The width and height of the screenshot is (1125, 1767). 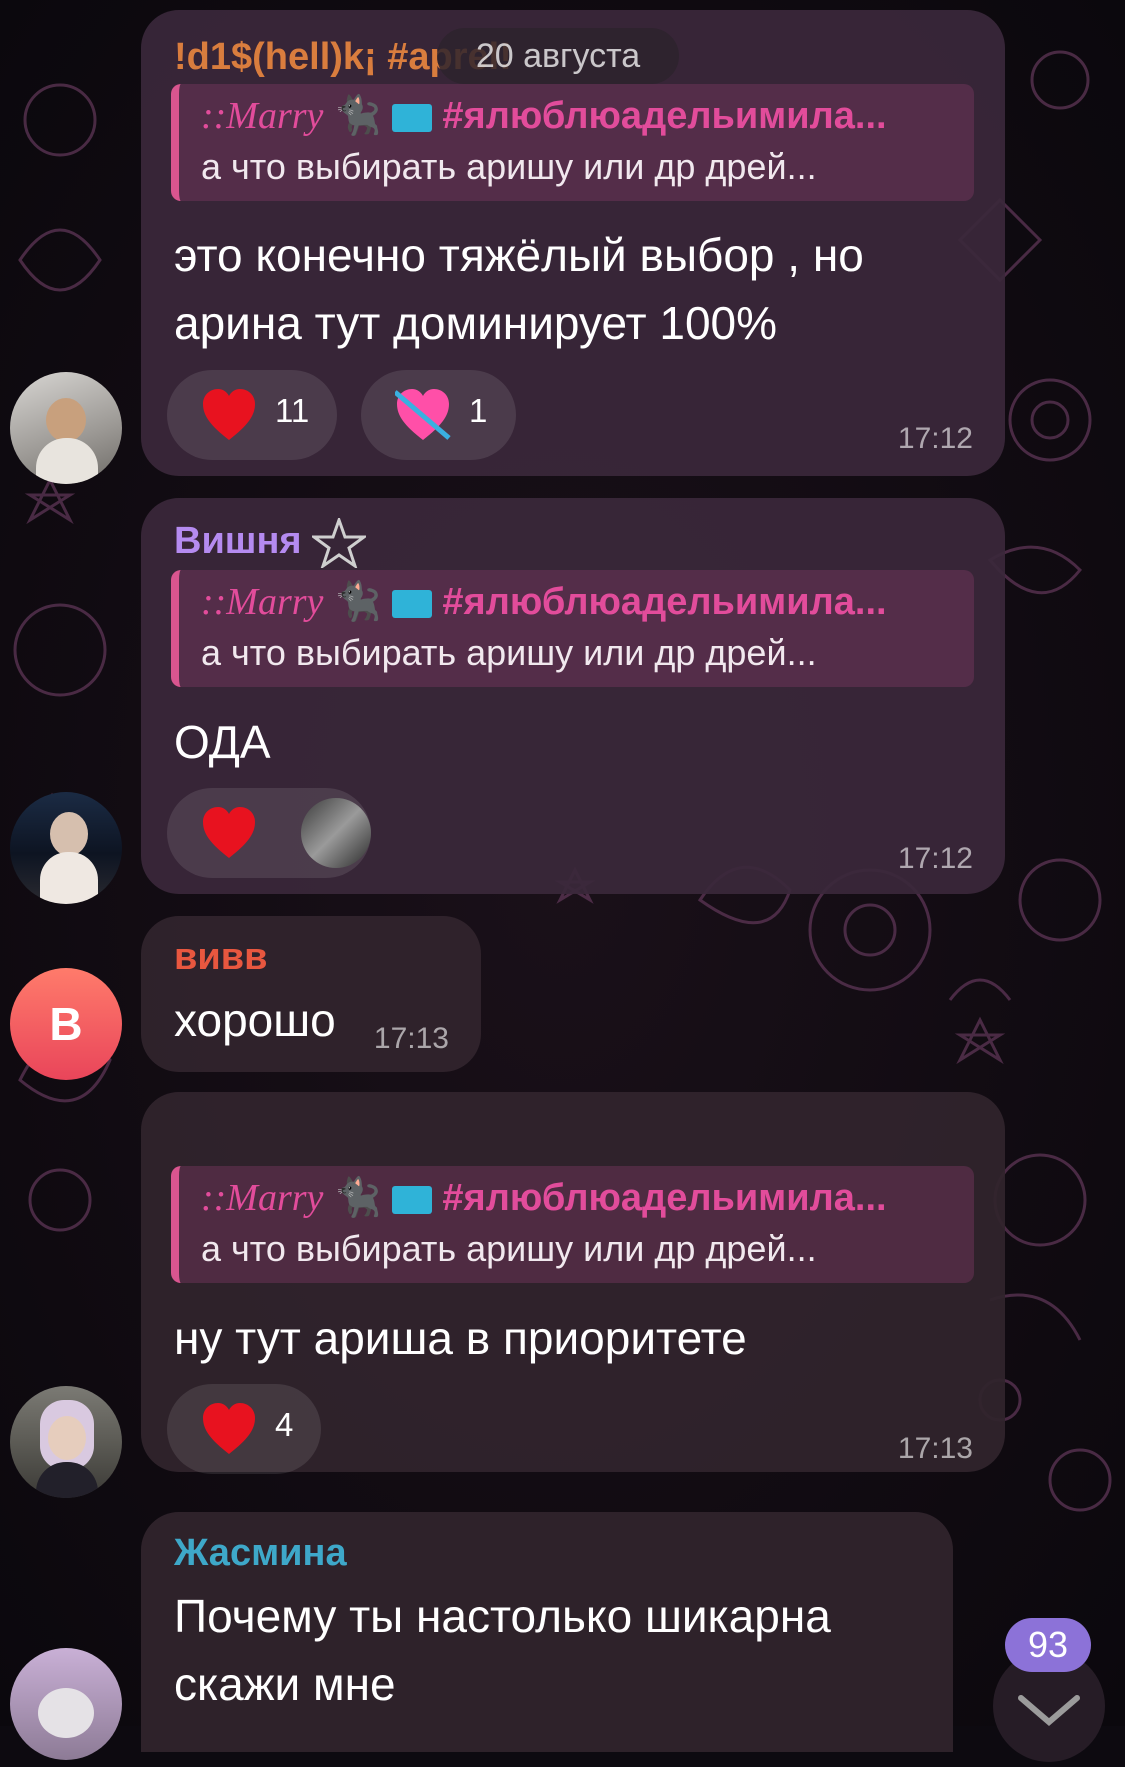 What do you see at coordinates (423, 414) in the screenshot?
I see `heart-with-arrow-icon` at bounding box center [423, 414].